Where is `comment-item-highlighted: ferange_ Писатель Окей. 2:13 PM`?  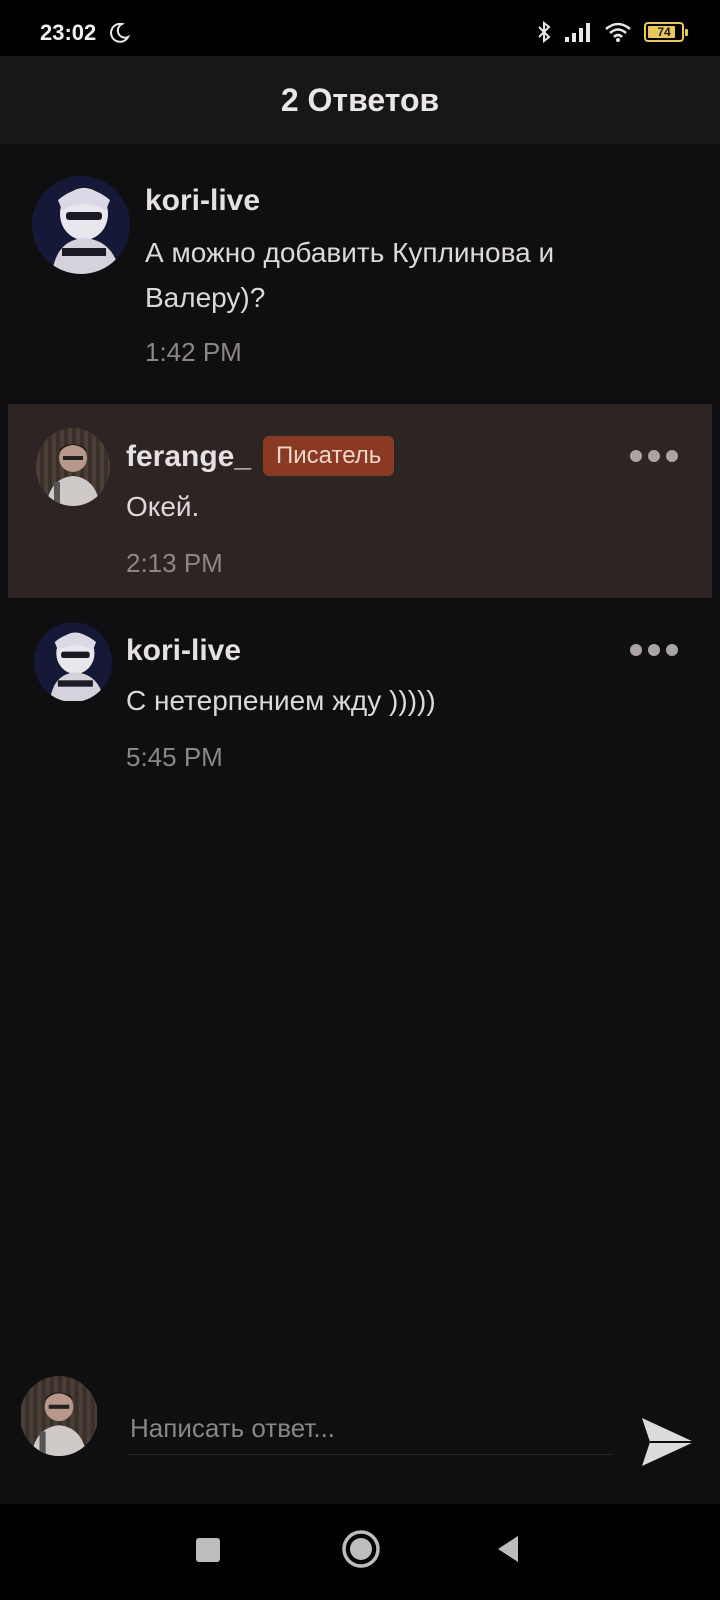
comment-item-highlighted: ferange_ Писатель Окей. 2:13 PM is located at coordinates (360, 501).